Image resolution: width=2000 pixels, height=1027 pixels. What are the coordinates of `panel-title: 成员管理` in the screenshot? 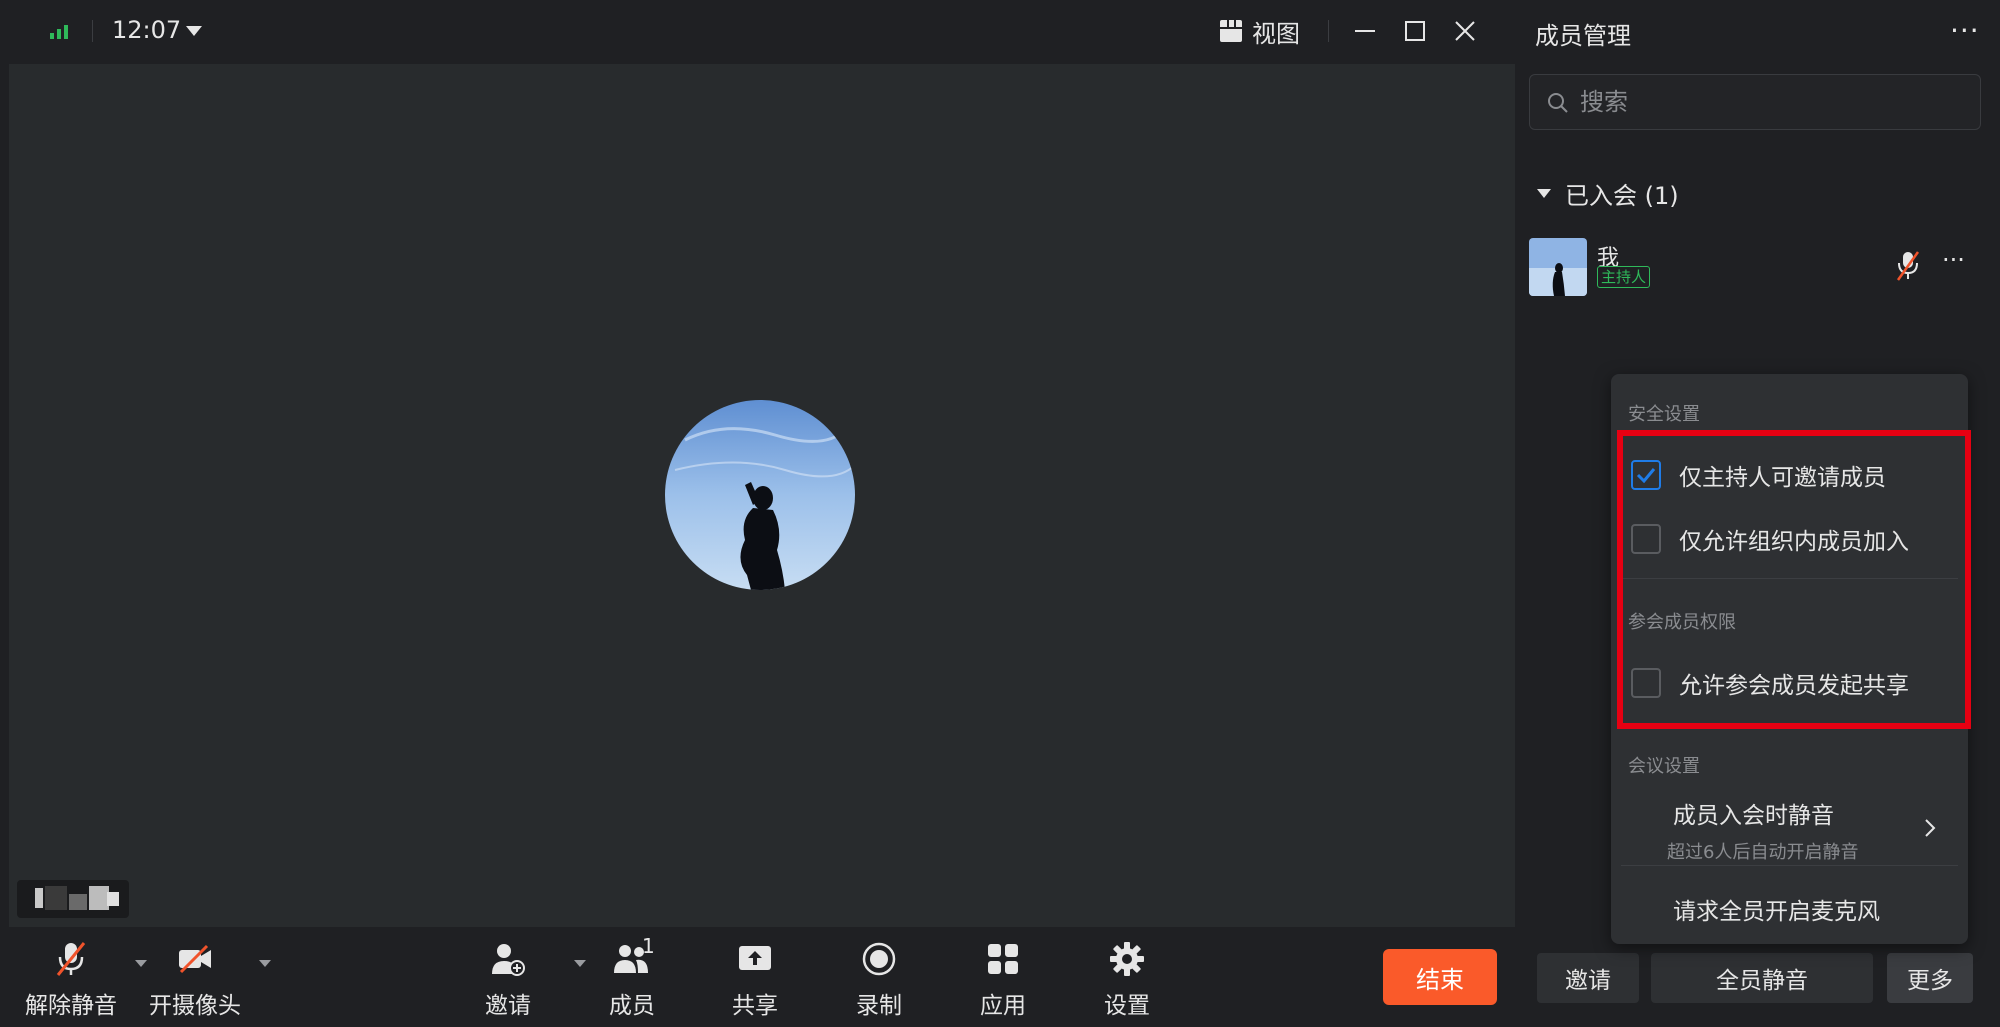 It's located at (1583, 36).